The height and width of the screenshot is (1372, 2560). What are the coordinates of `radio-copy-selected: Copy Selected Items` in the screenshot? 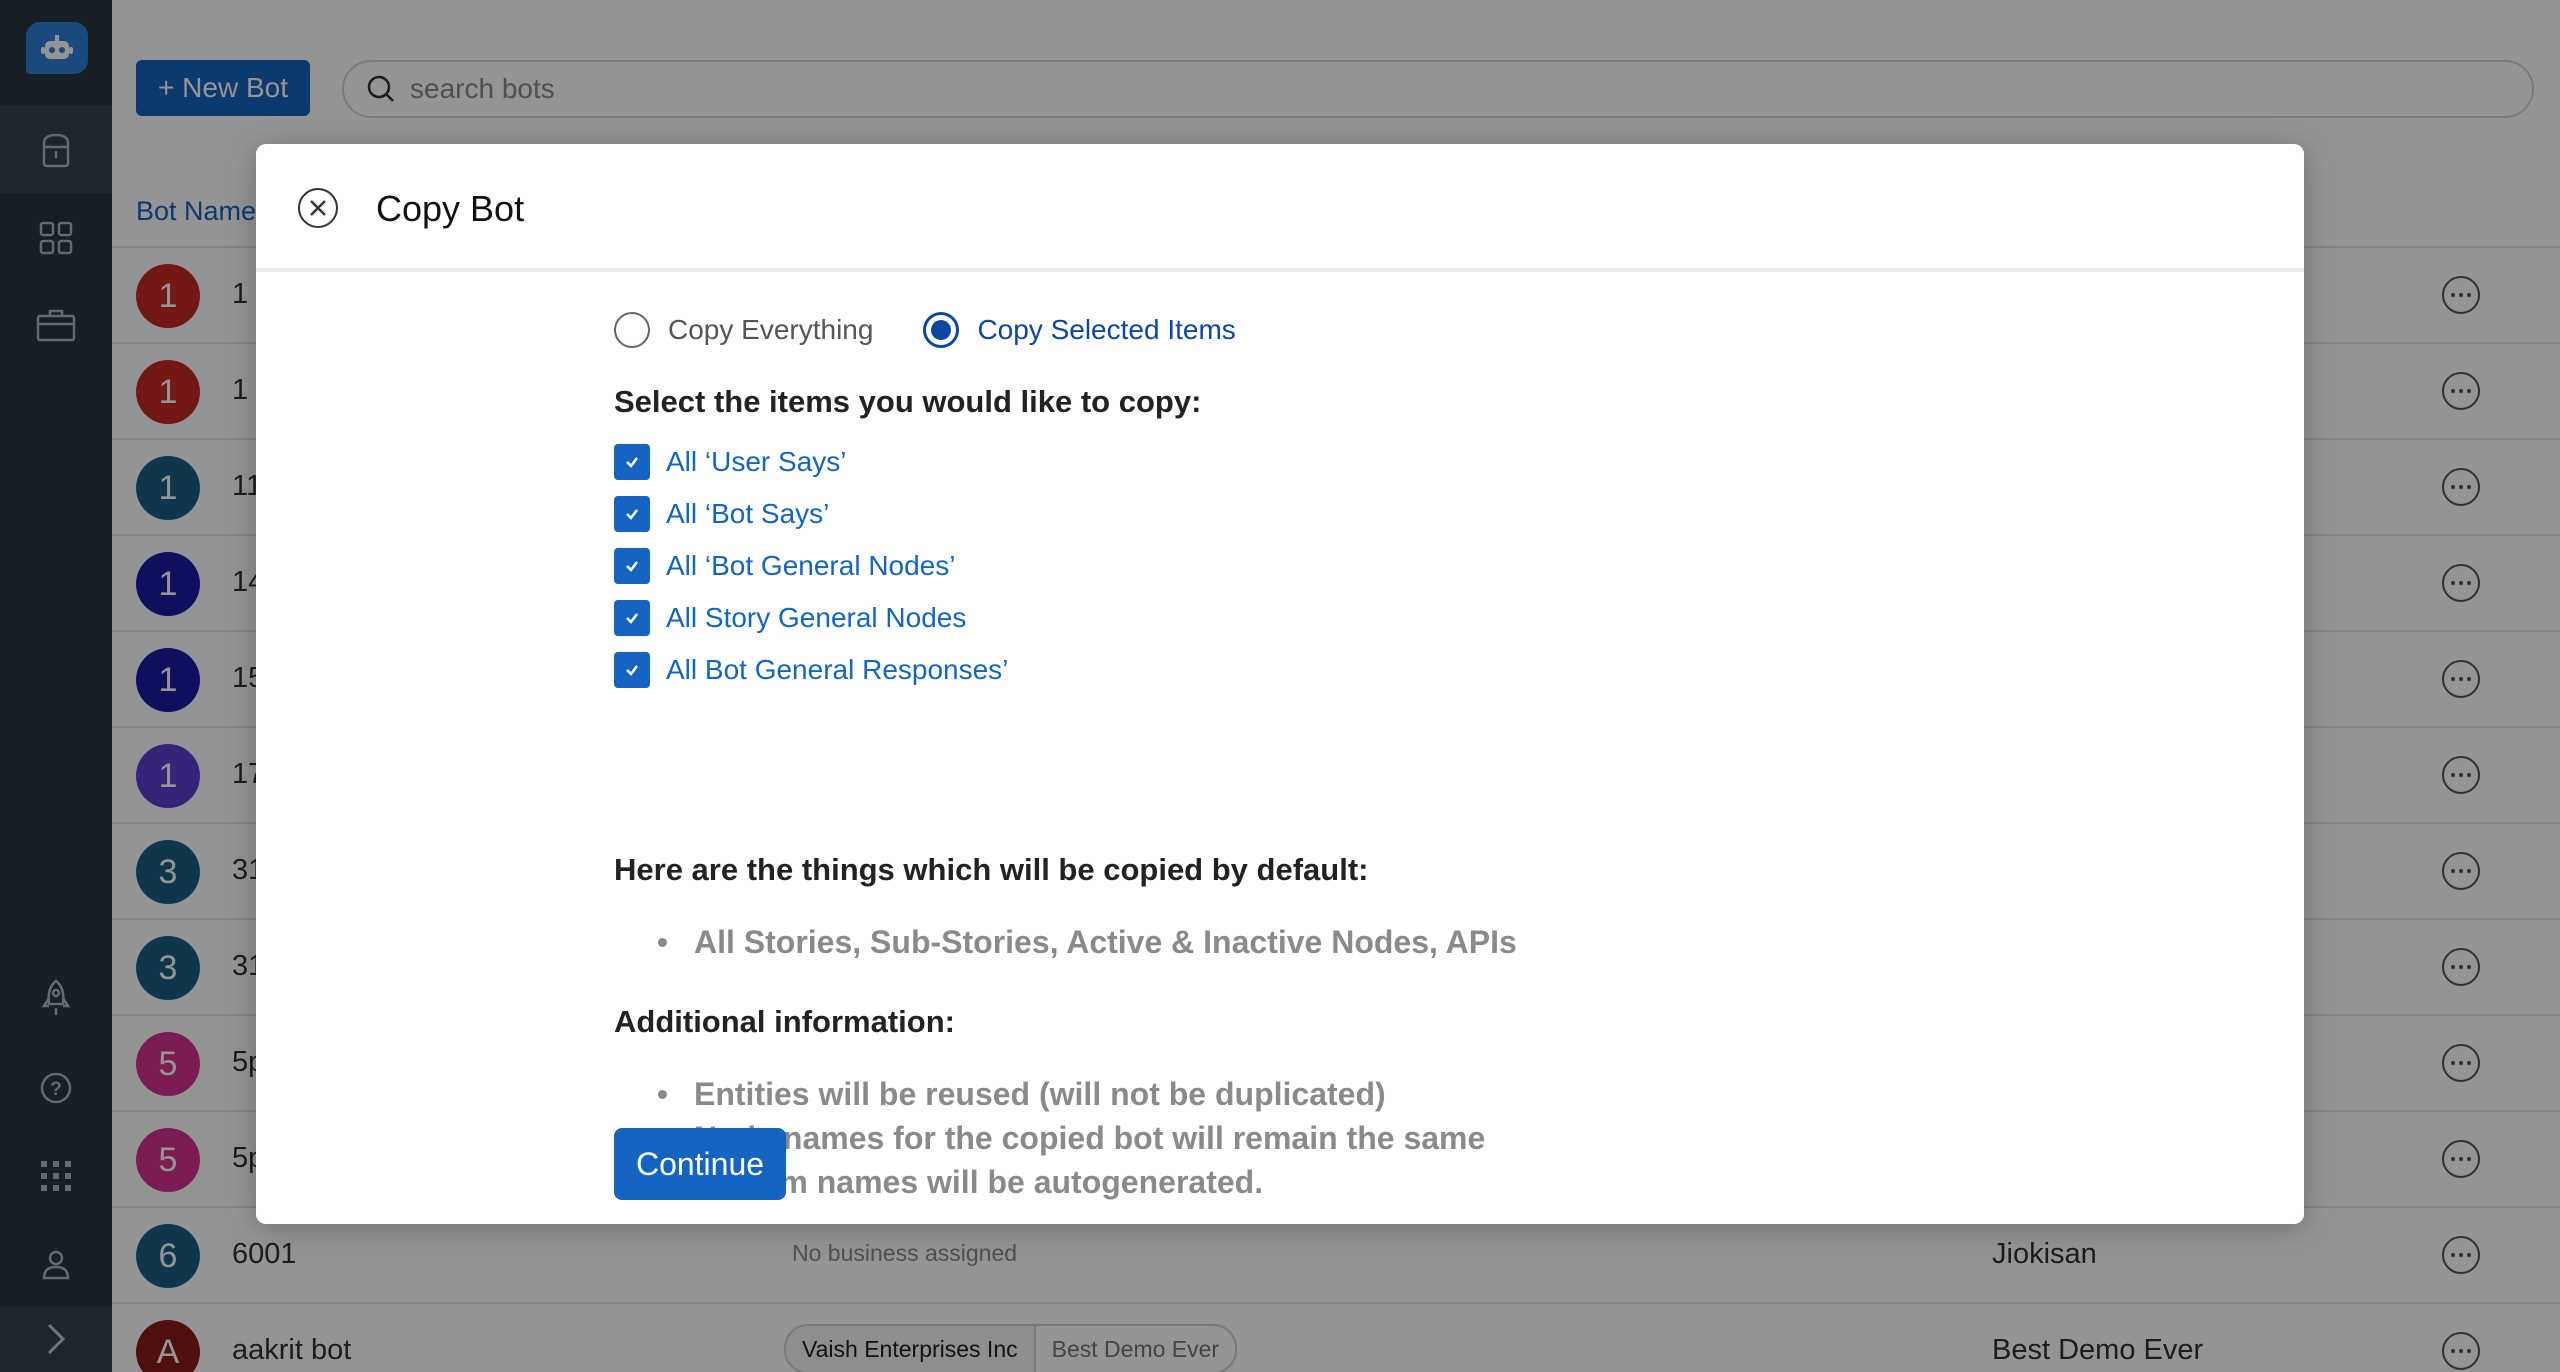 It's located at (1079, 330).